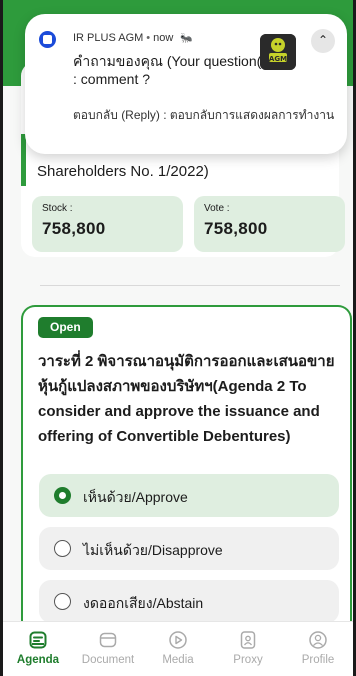 This screenshot has height=676, width=356. What do you see at coordinates (178, 640) in the screenshot?
I see `media-icon` at bounding box center [178, 640].